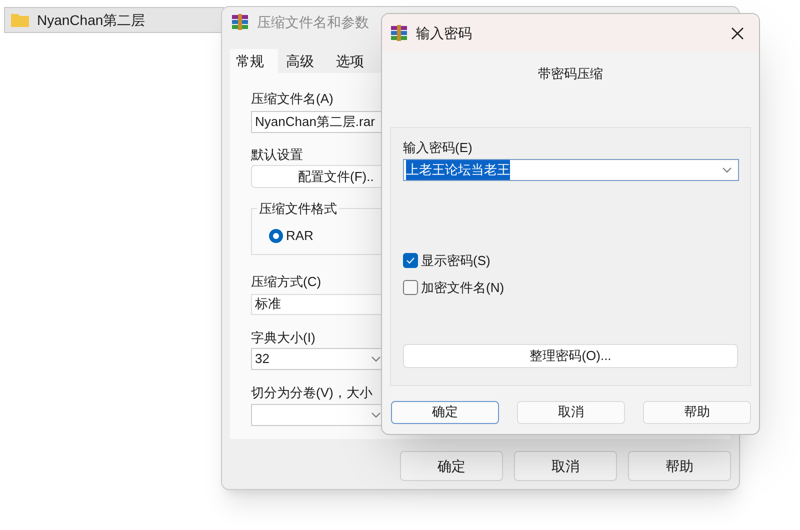 The height and width of the screenshot is (530, 800). Describe the element at coordinates (353, 61) in the screenshot. I see `tab: 选项` at that location.